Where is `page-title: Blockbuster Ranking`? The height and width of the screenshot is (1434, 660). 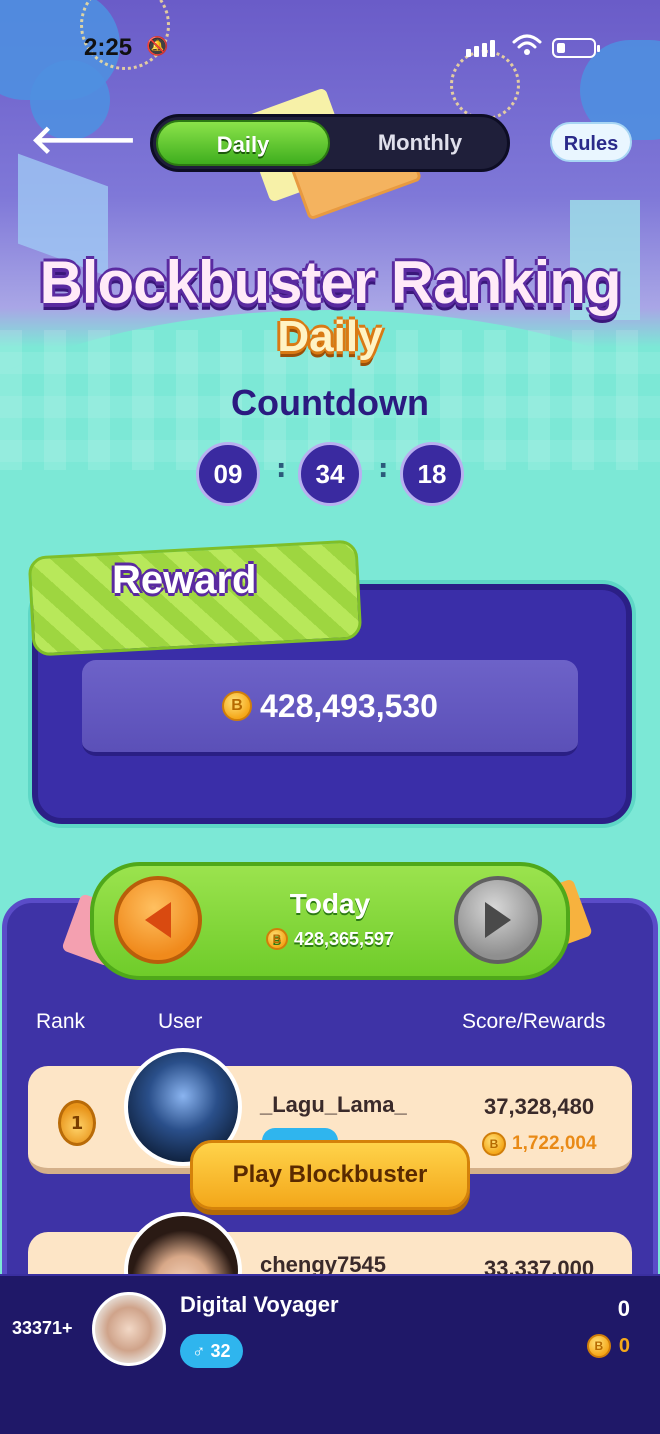 page-title: Blockbuster Ranking is located at coordinates (330, 282).